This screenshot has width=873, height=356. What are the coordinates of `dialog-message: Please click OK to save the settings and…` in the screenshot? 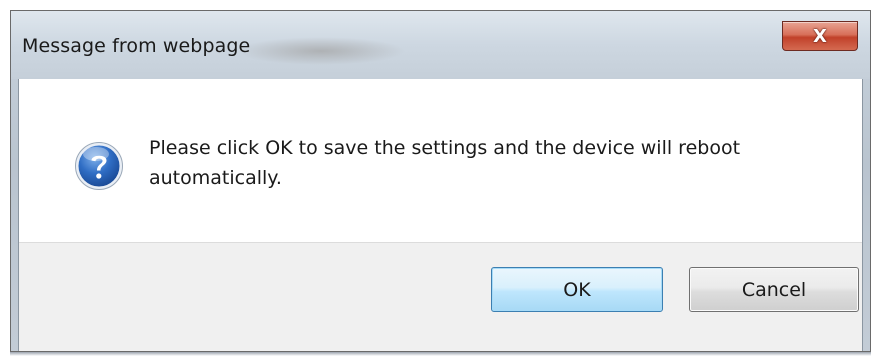 It's located at (445, 163).